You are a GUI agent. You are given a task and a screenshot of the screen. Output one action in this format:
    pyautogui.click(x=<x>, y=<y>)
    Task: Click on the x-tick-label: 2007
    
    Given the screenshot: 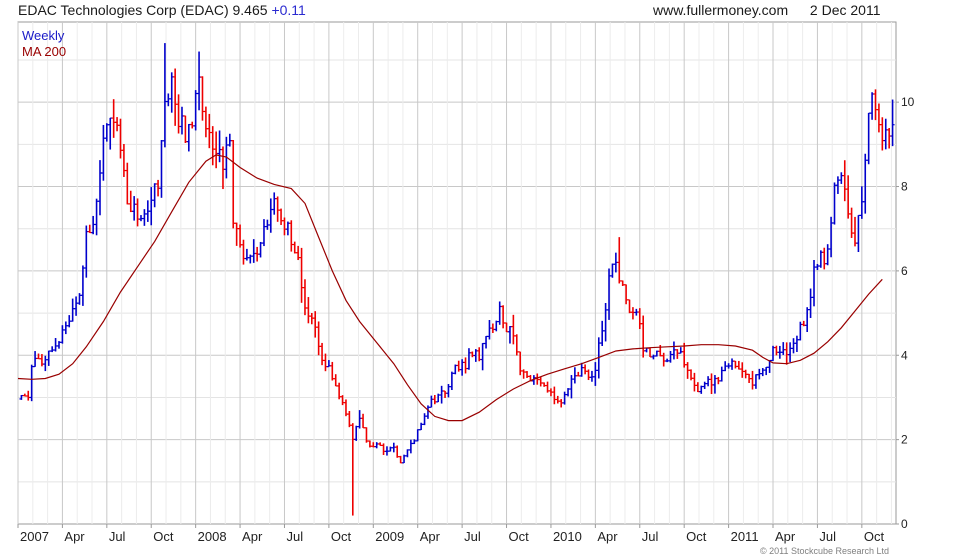 What is the action you would take?
    pyautogui.click(x=34, y=536)
    